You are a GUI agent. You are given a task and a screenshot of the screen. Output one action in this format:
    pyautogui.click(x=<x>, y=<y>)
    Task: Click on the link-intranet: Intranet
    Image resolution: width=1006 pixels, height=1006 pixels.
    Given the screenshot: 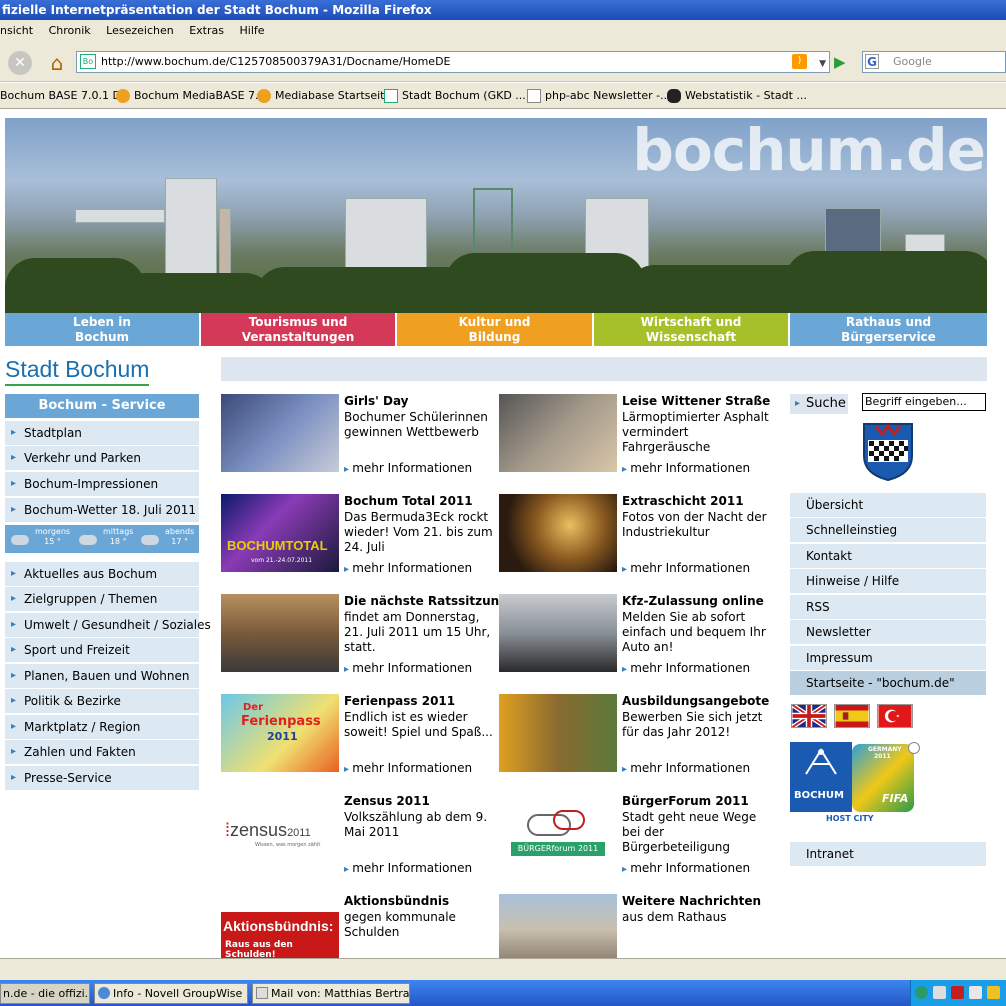 What is the action you would take?
    pyautogui.click(x=888, y=854)
    